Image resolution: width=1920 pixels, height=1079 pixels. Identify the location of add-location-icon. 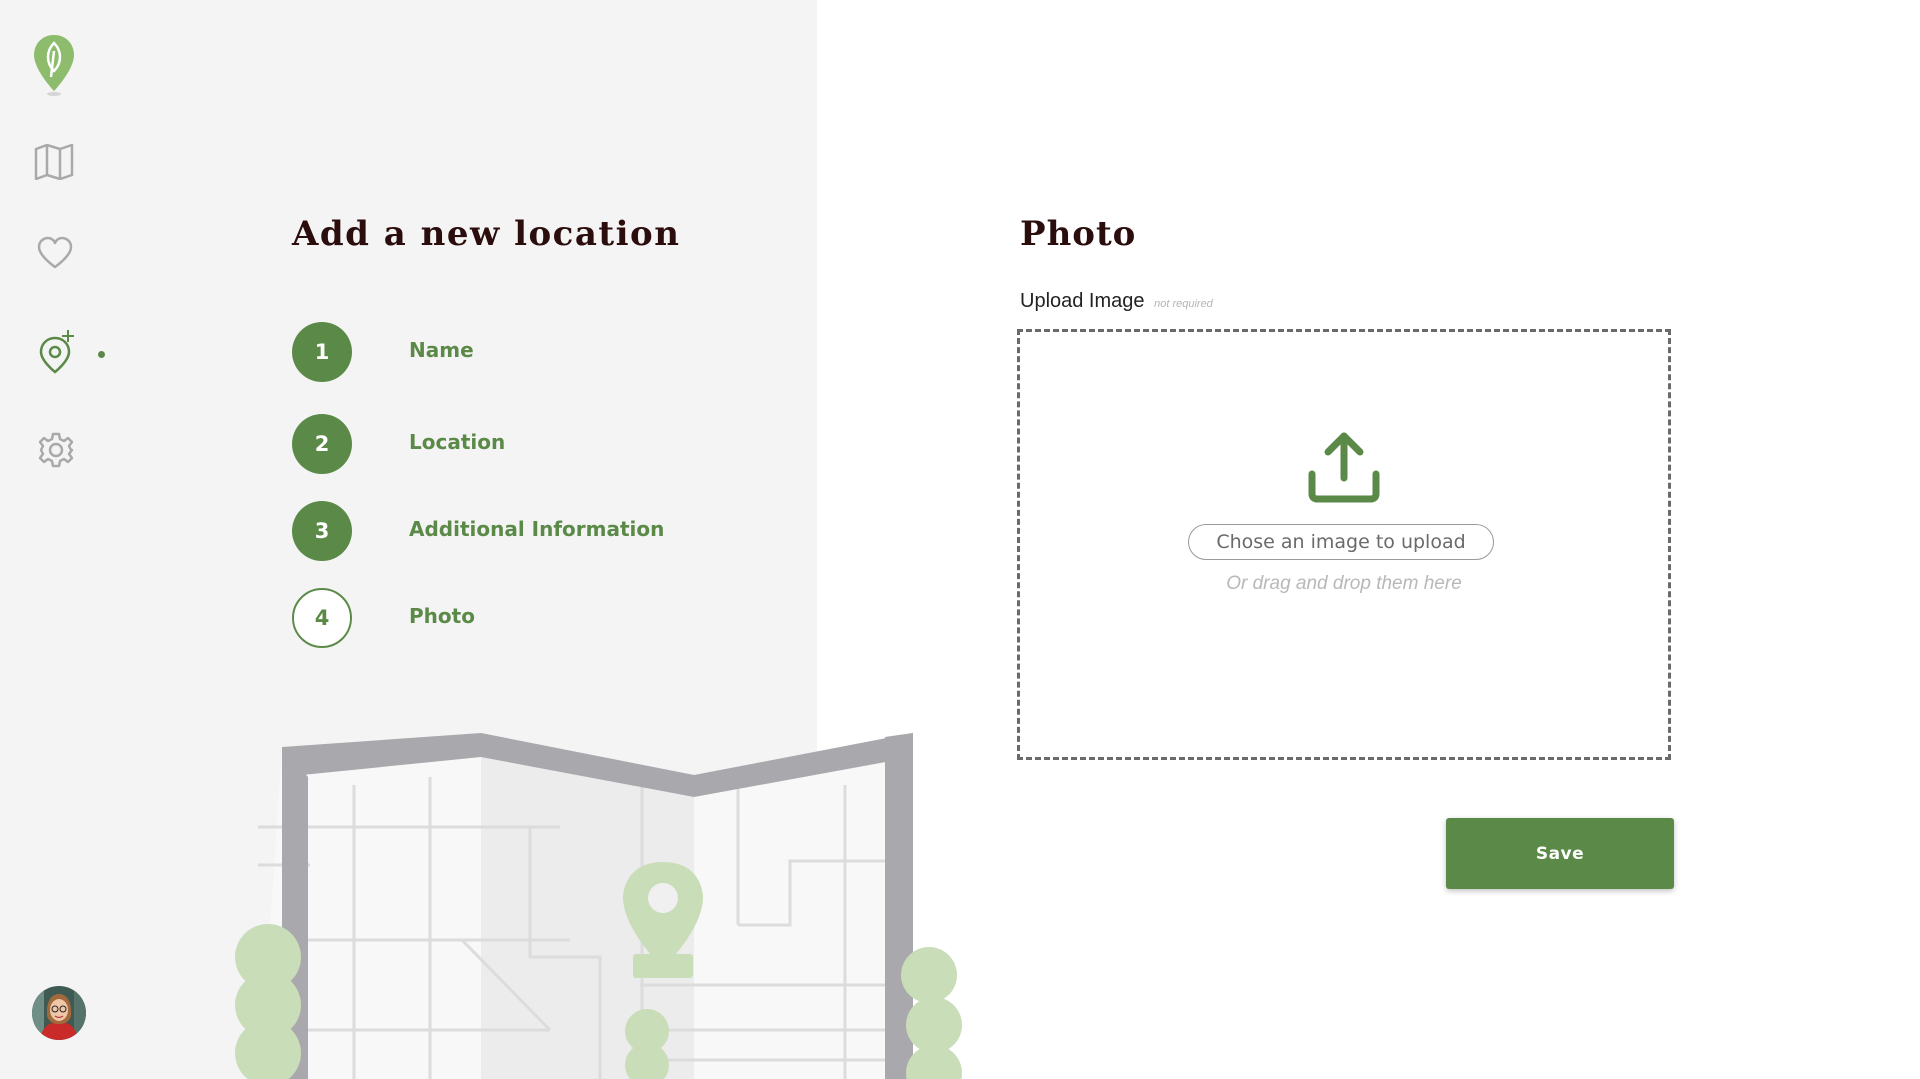
(57, 351).